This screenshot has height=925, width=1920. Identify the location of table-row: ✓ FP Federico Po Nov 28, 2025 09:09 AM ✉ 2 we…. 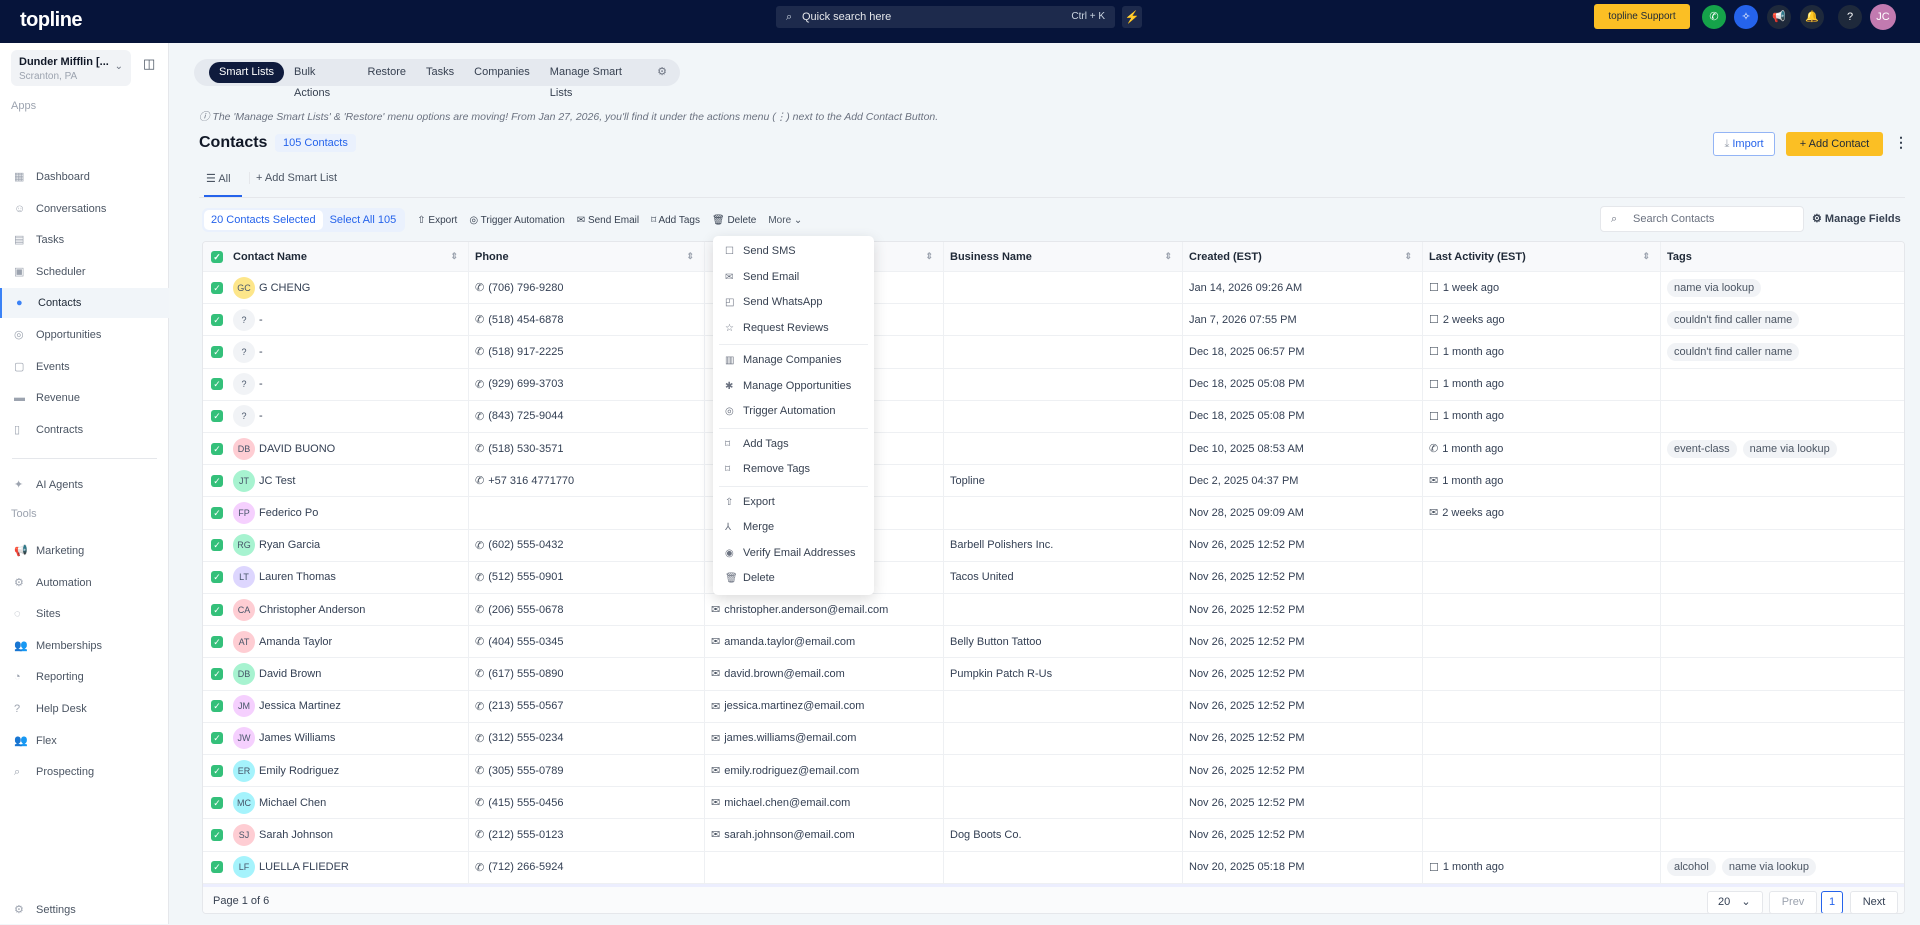
(1053, 513).